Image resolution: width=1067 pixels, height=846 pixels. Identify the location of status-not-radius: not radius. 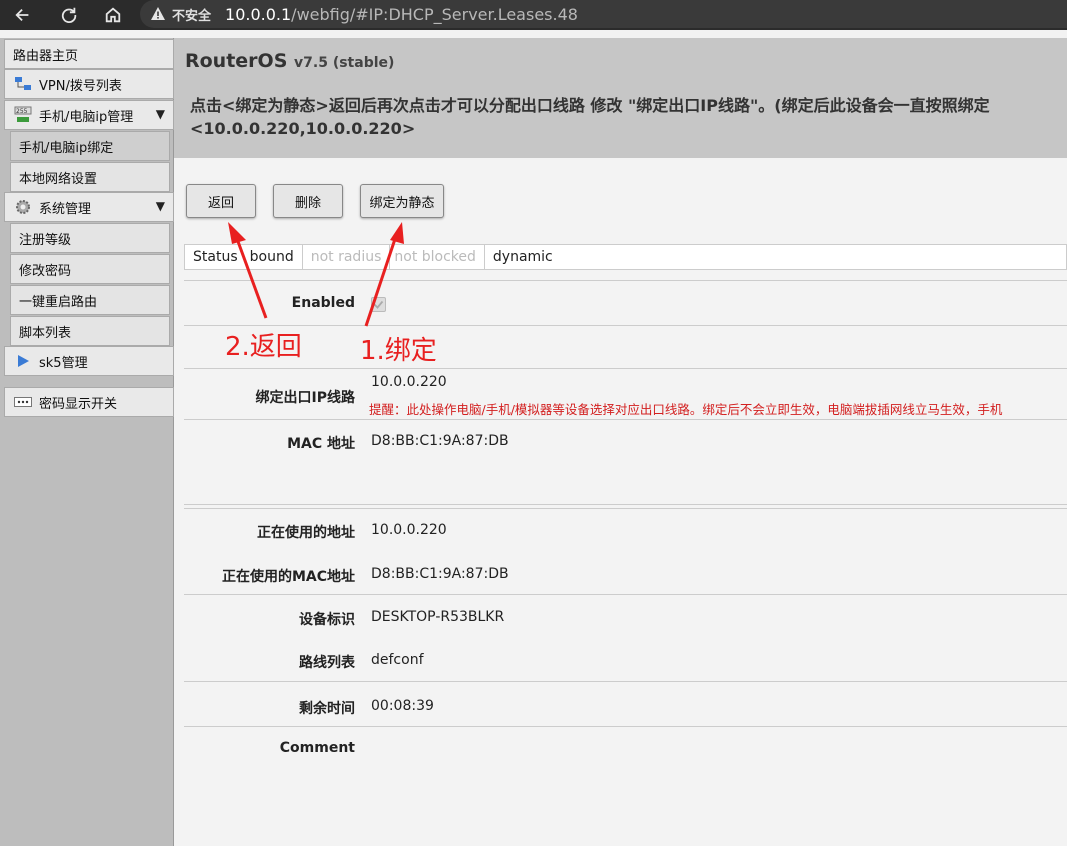
(347, 257).